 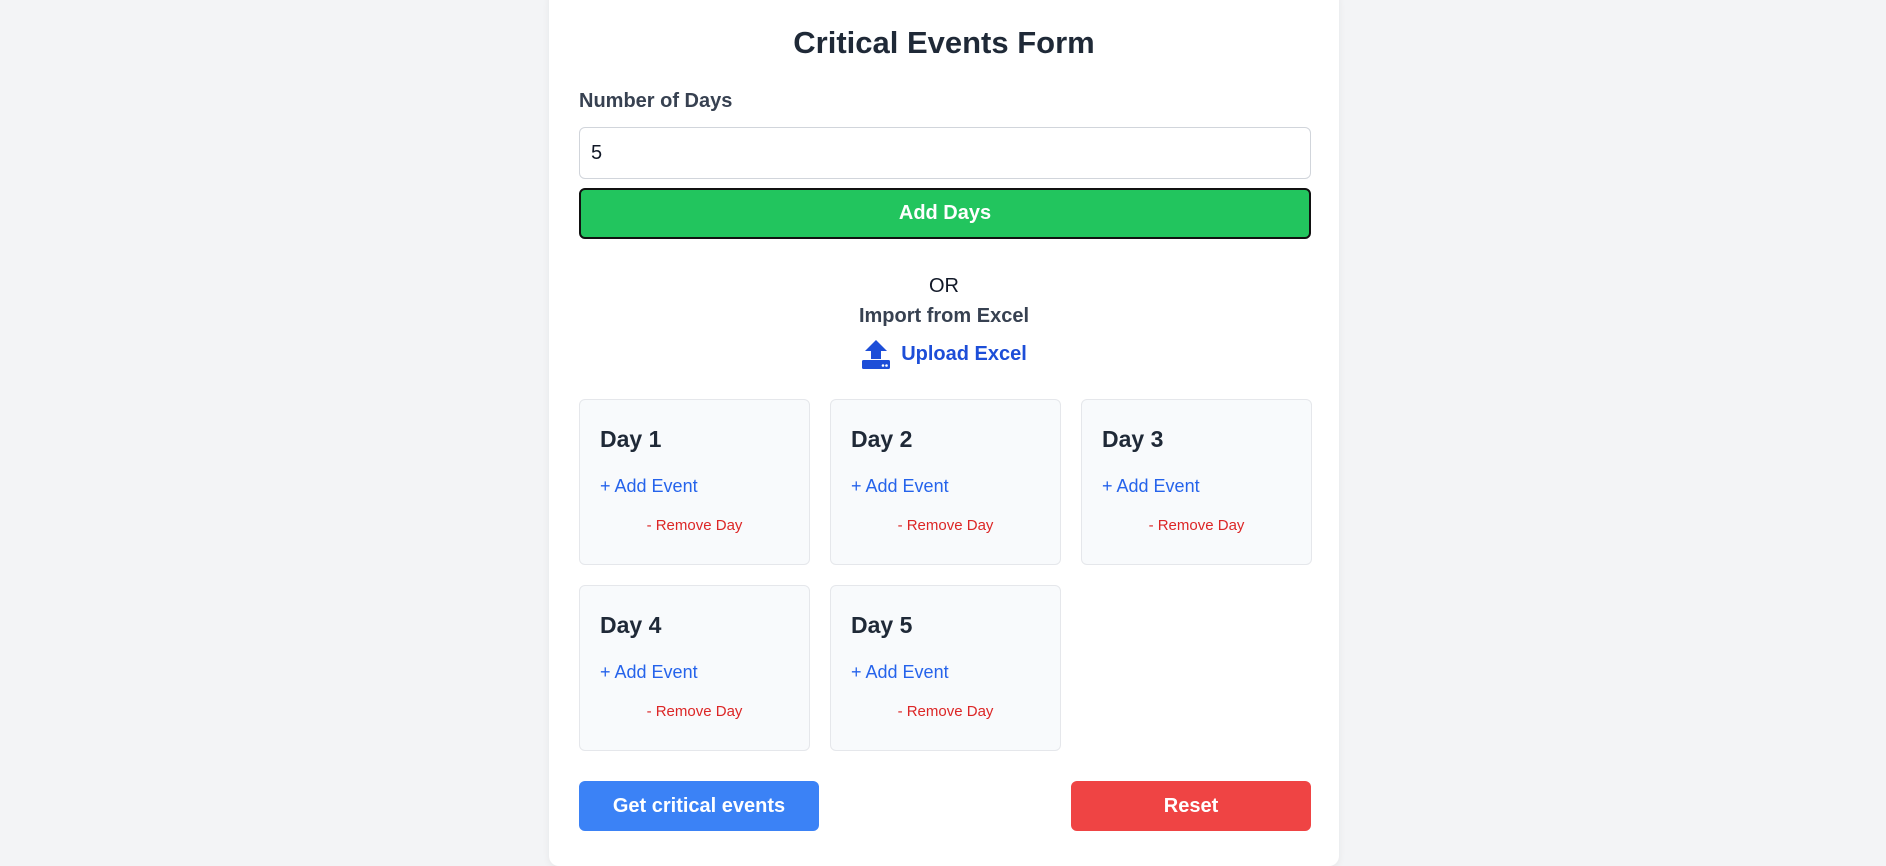 I want to click on upload-icon, so click(x=876, y=354).